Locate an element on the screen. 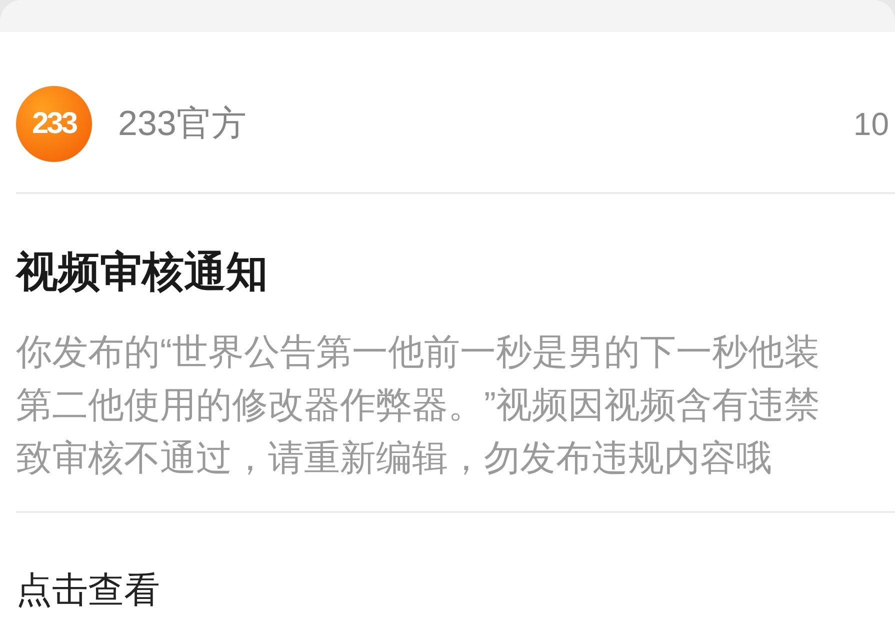 The height and width of the screenshot is (643, 895). message-time: 10 is located at coordinates (871, 124).